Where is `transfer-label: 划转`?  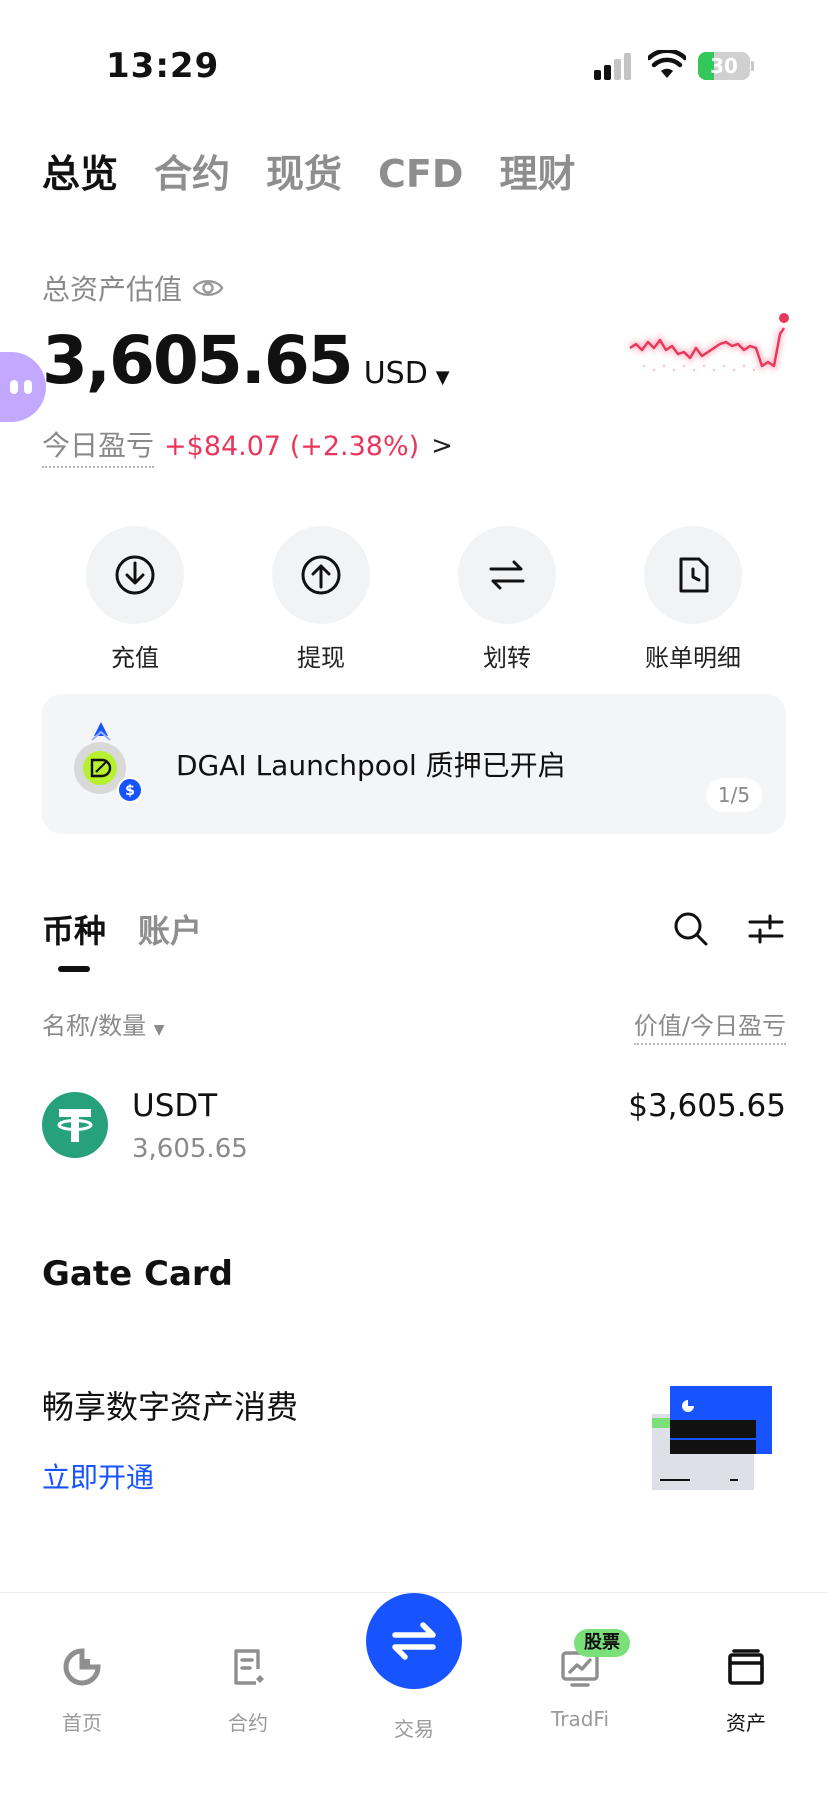
transfer-label: 划转 is located at coordinates (507, 658).